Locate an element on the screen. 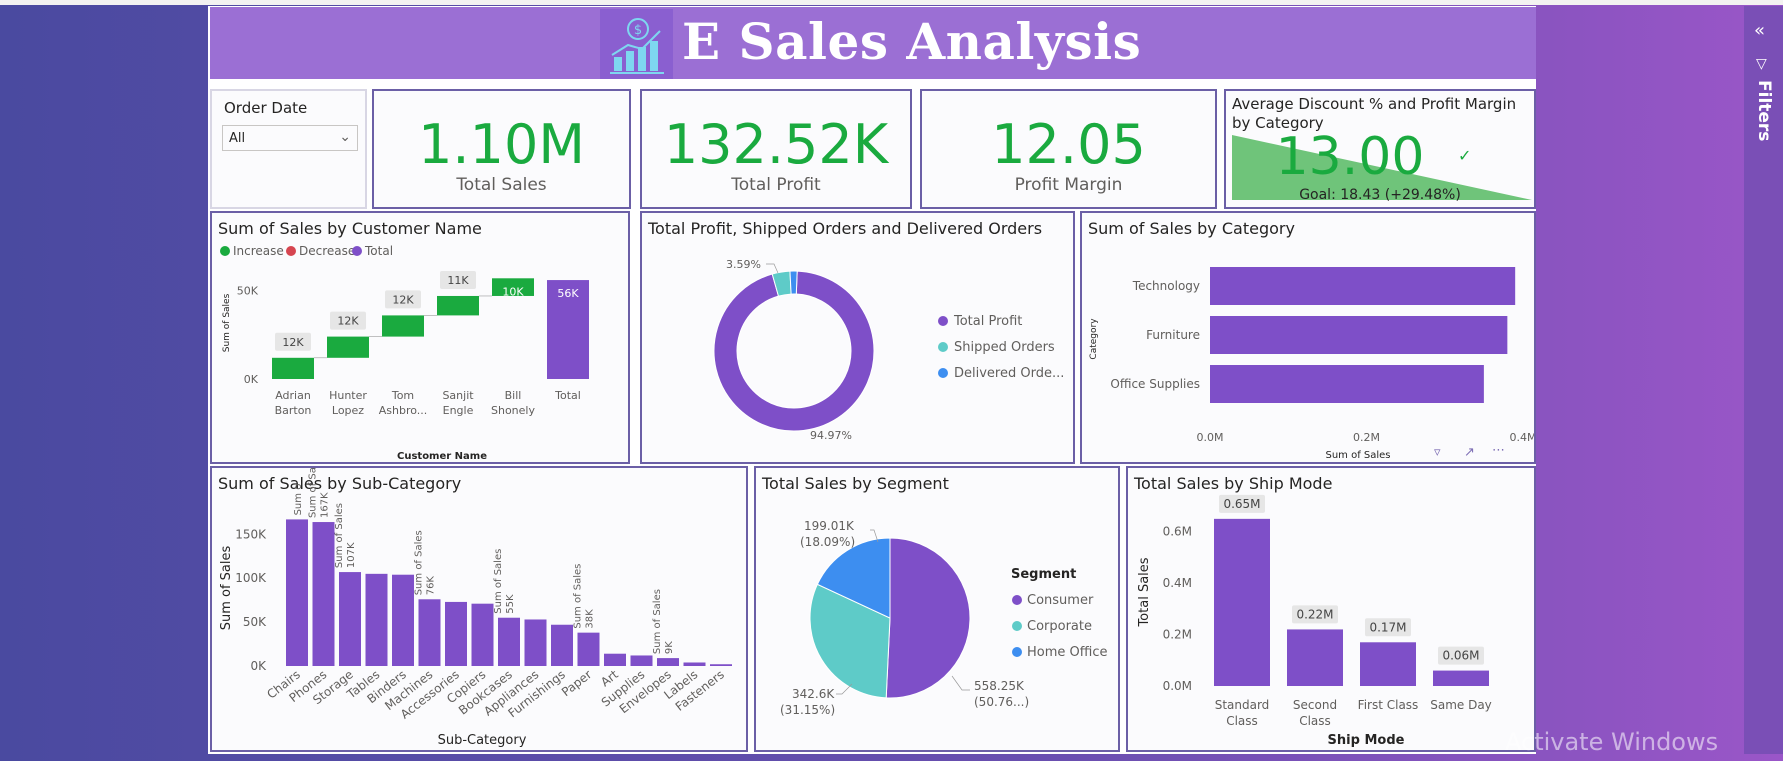 This screenshot has width=1783, height=761. x-tick-label: Class is located at coordinates (1315, 721).